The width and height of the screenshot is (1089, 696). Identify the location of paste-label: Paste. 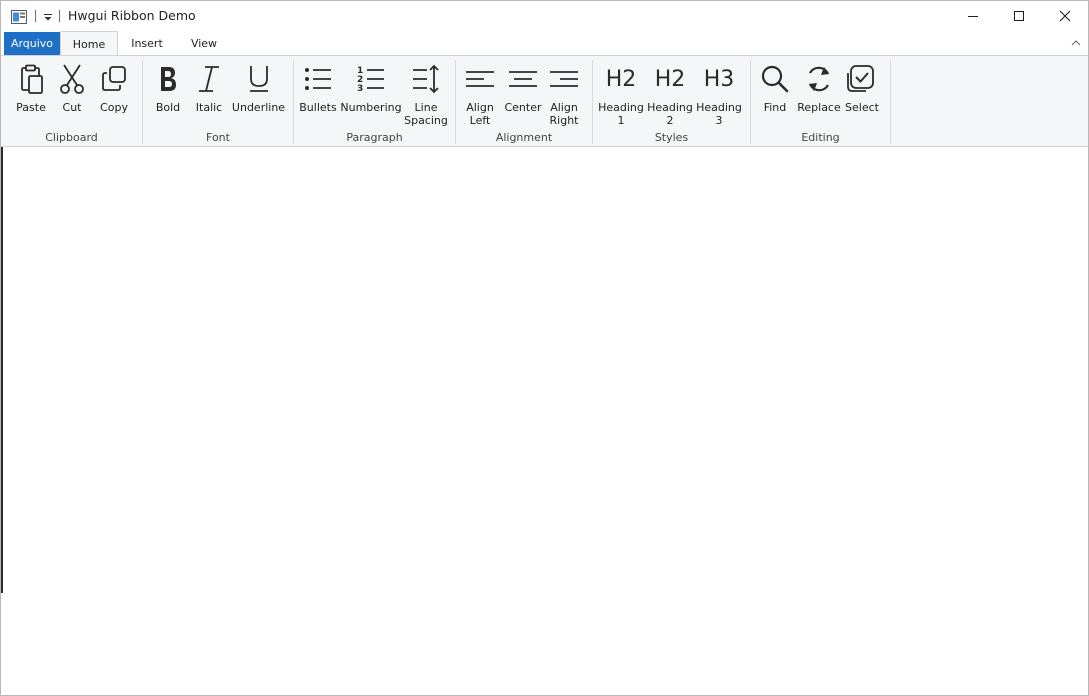
(31, 107).